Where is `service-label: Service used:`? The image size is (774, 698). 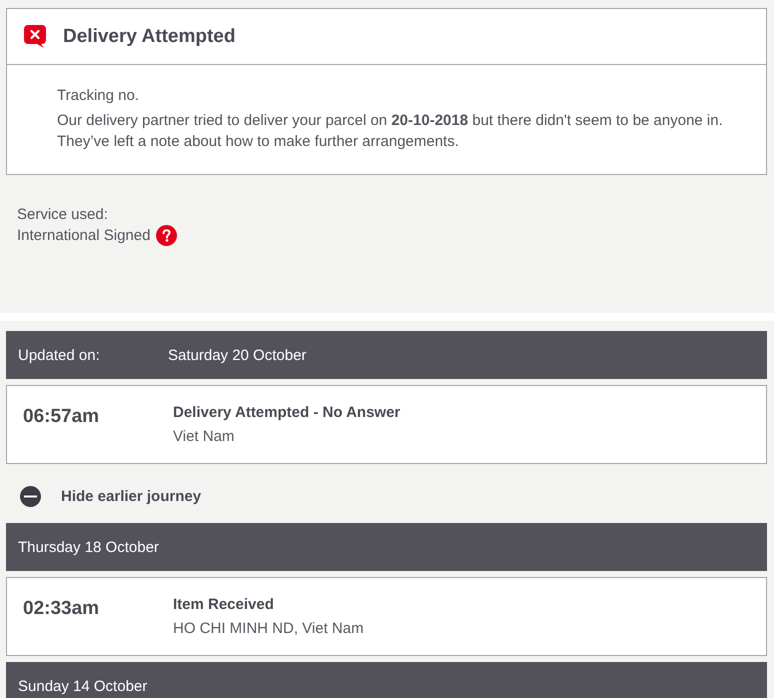
service-label: Service used: is located at coordinates (62, 215).